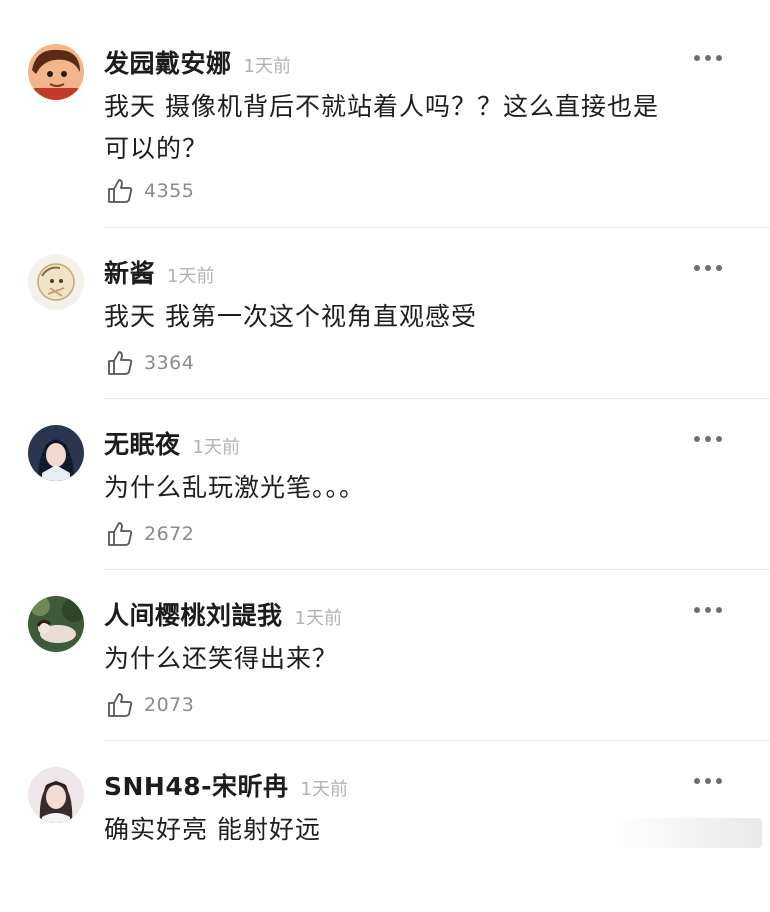  What do you see at coordinates (159, 271) in the screenshot?
I see `comment-header: 新酱 1天前` at bounding box center [159, 271].